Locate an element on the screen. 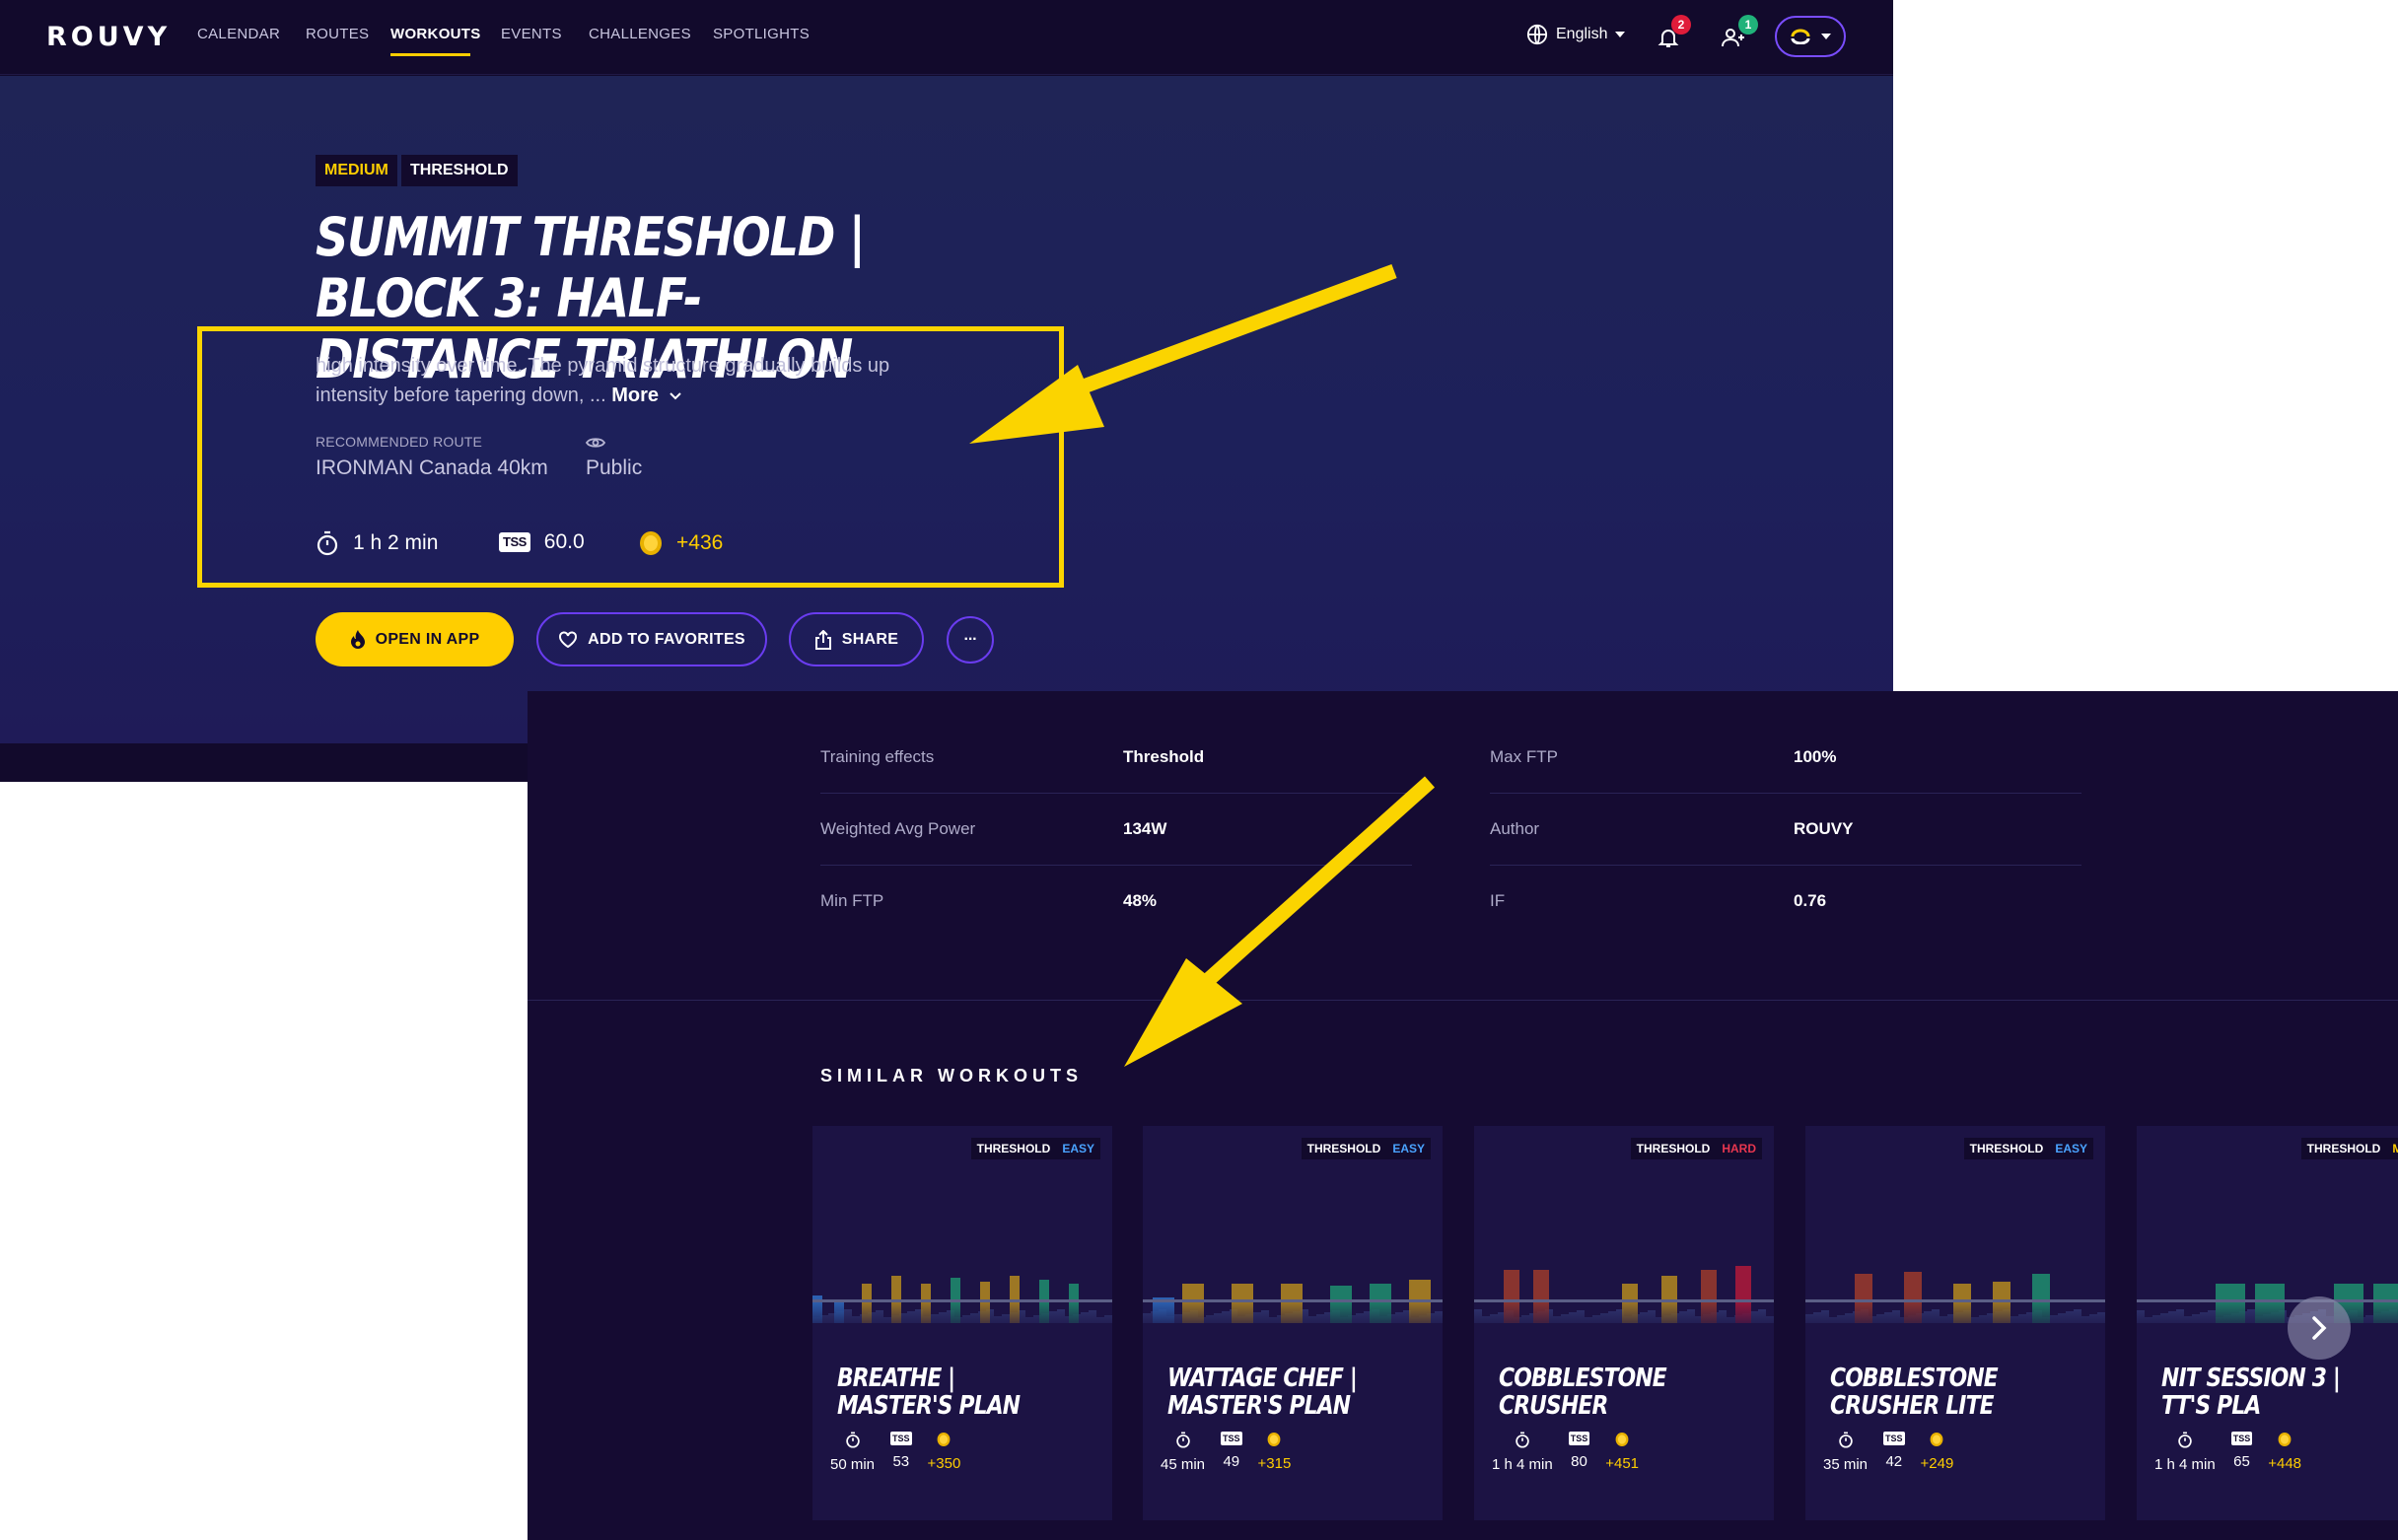  globe-icon is located at coordinates (1537, 34).